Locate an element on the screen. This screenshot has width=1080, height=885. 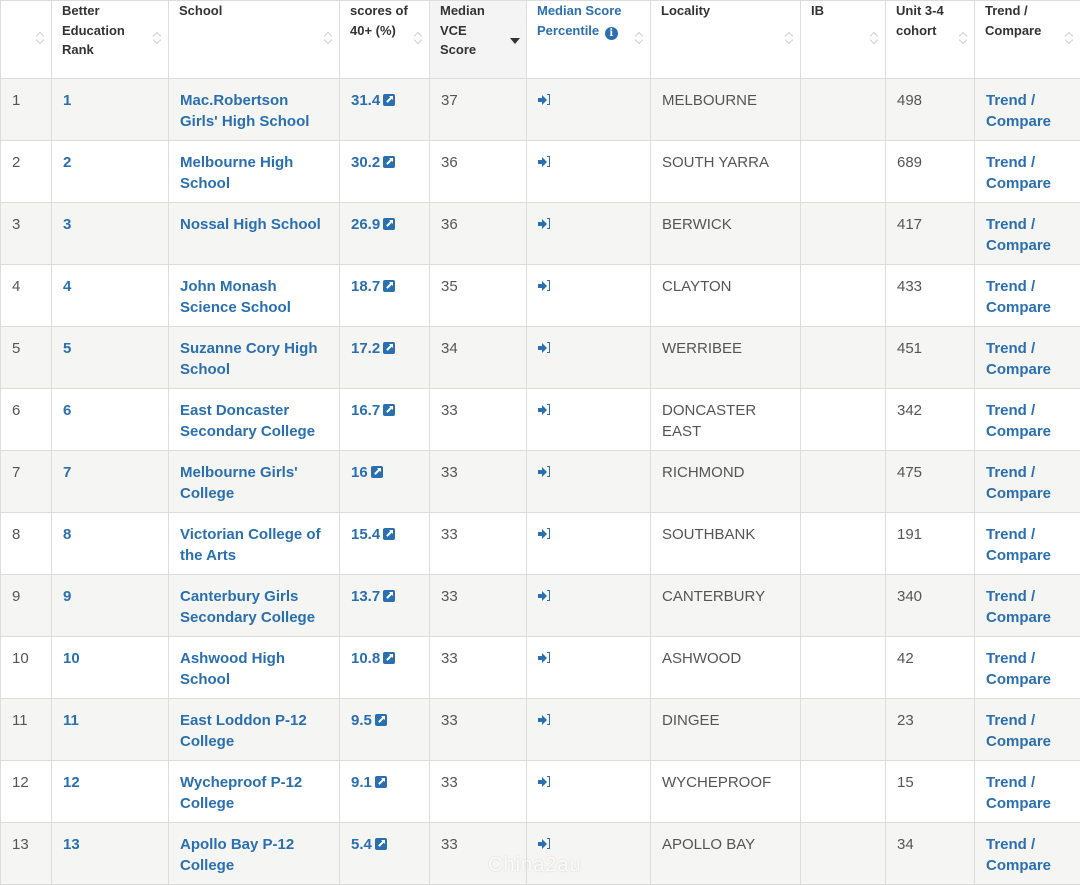
row-index: 7 is located at coordinates (26, 482).